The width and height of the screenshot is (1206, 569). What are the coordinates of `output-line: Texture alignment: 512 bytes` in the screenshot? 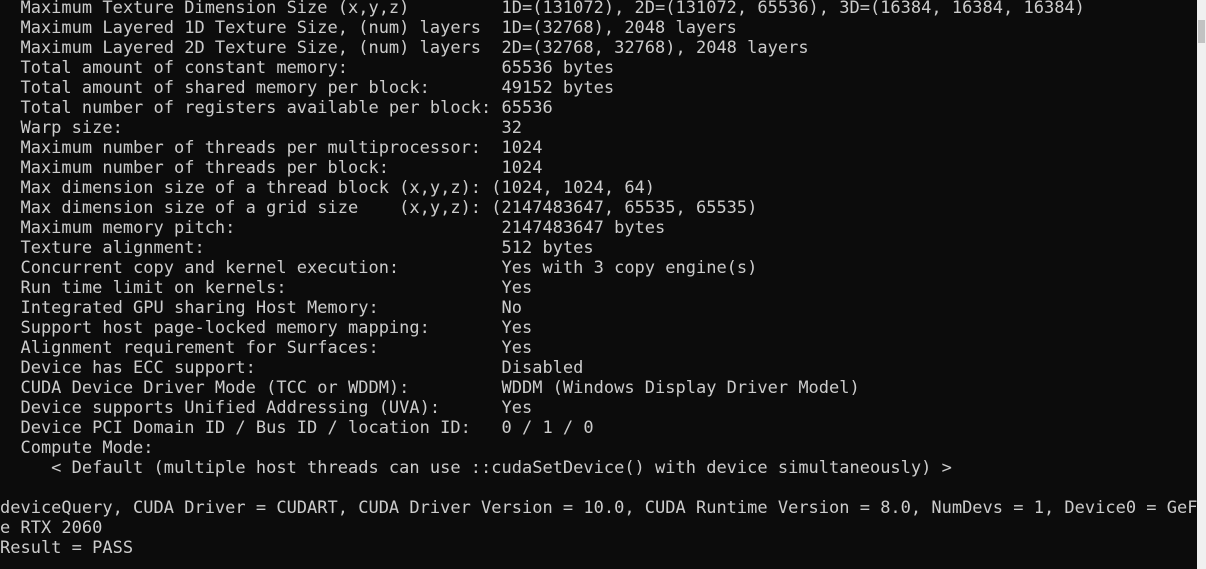 It's located at (297, 248).